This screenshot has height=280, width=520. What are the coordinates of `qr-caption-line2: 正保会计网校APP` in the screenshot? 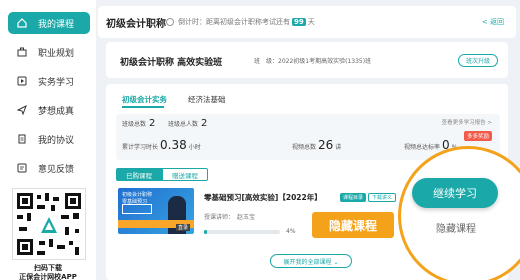 It's located at (48, 276).